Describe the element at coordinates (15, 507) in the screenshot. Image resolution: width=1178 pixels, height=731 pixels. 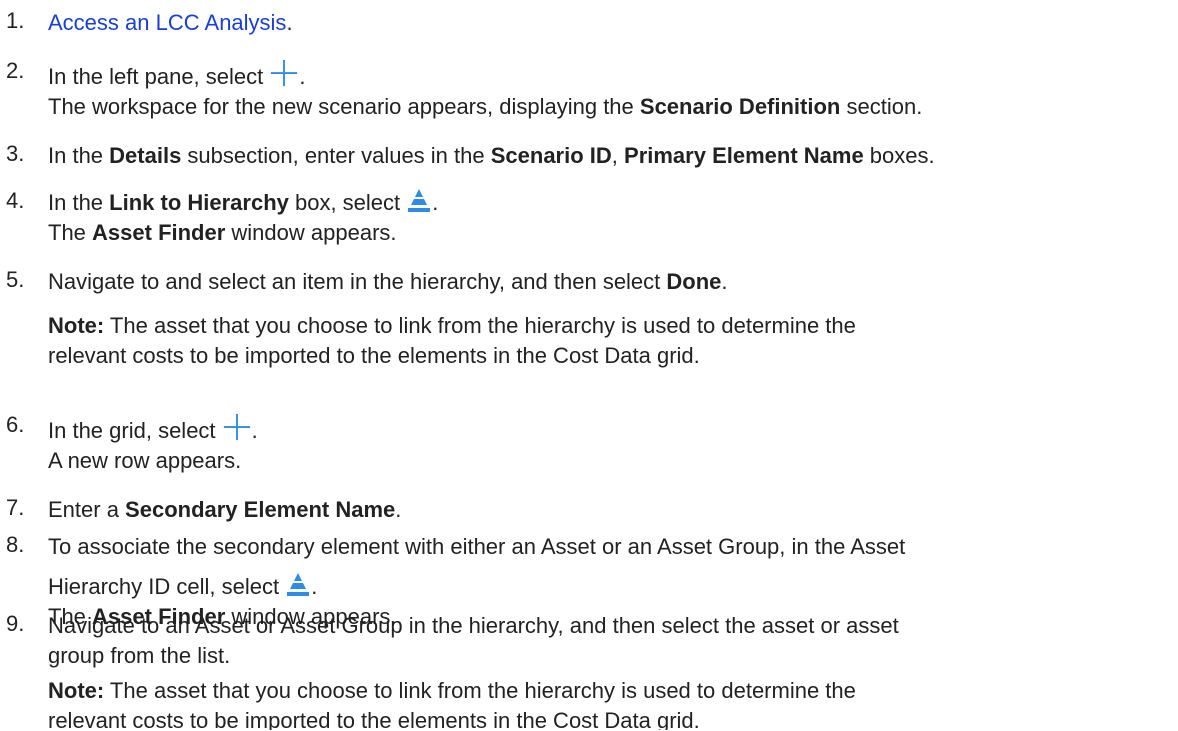
I see `step-number: 7.` at that location.